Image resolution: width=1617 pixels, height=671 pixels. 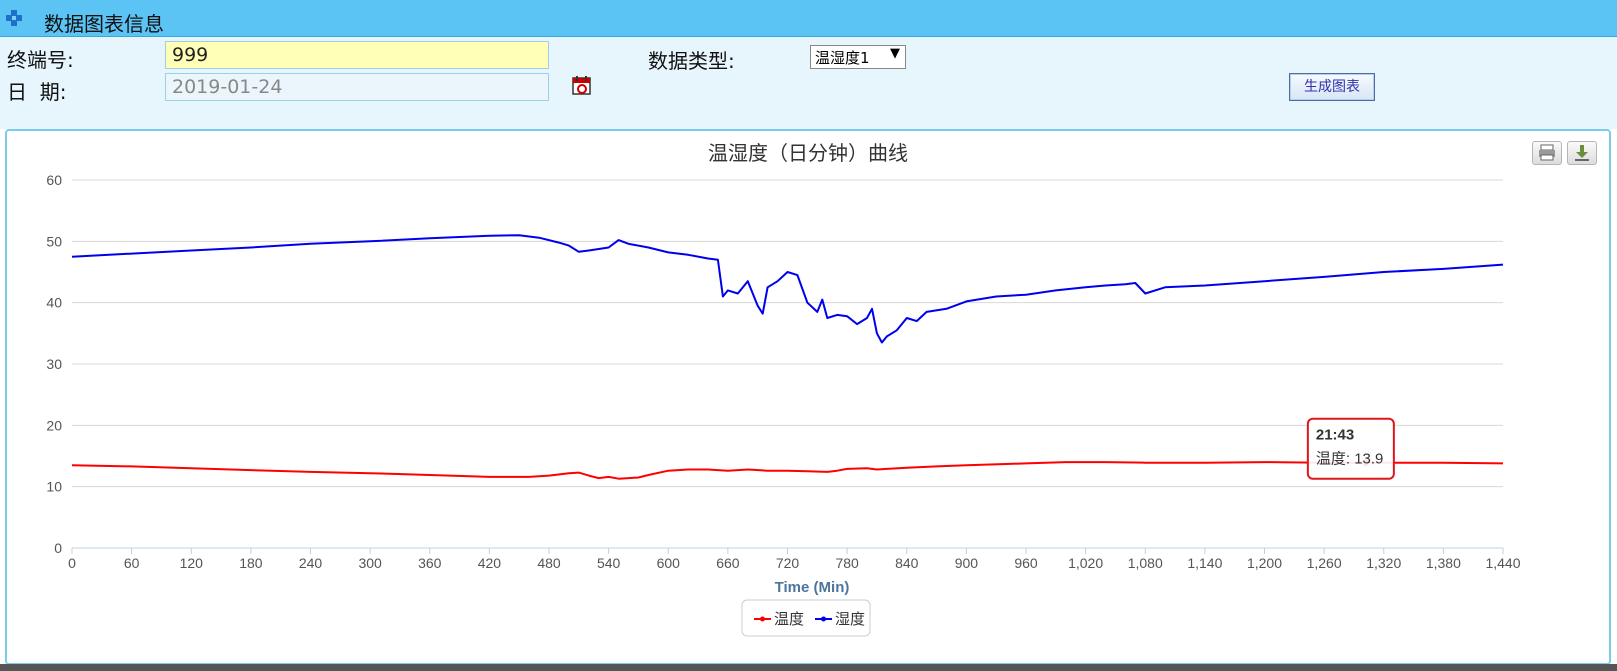 What do you see at coordinates (104, 22) in the screenshot?
I see `panel-title: 数据图表信息` at bounding box center [104, 22].